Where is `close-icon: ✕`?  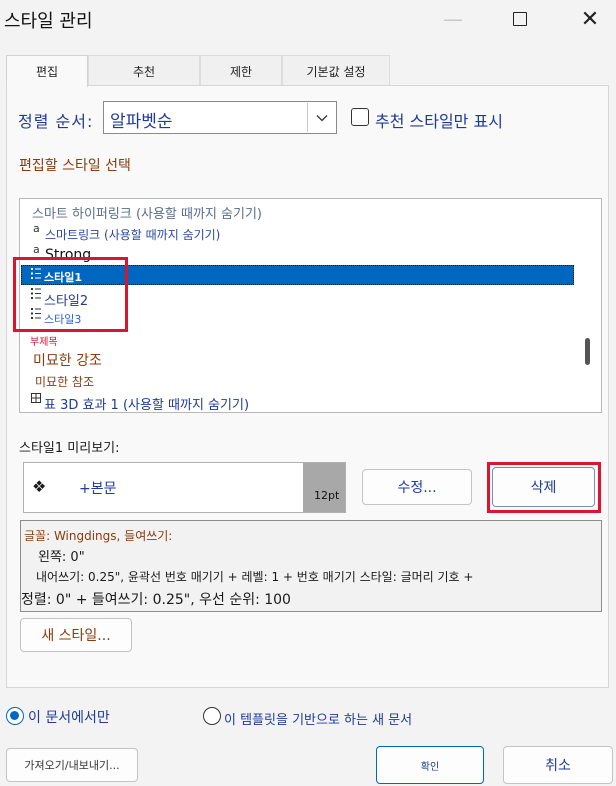 close-icon: ✕ is located at coordinates (590, 19).